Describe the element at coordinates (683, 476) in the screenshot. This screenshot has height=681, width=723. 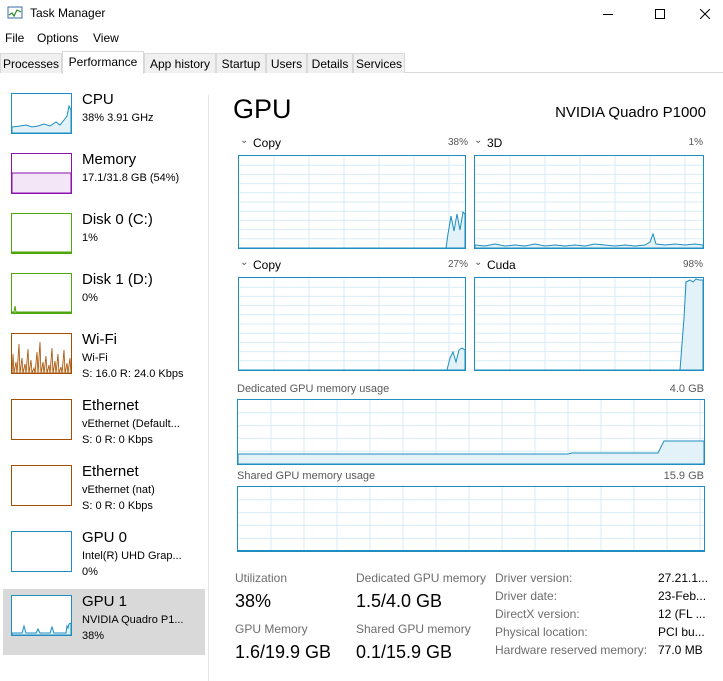
I see `shared-memory-max: 15.9 GB` at that location.